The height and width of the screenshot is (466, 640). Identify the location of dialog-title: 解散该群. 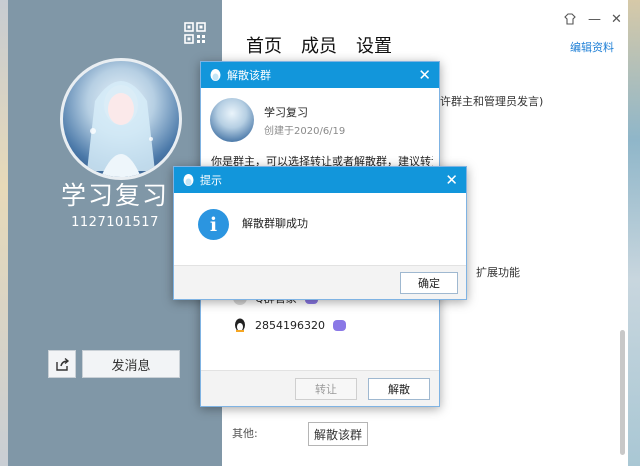
(249, 75).